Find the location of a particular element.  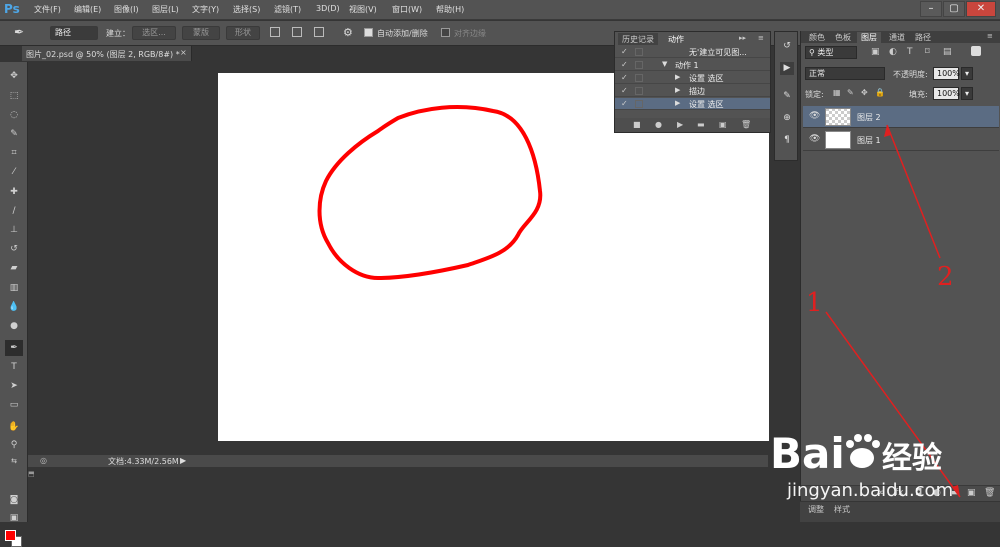

watermark-url: jingyan.baidu.com is located at coordinates (870, 490).